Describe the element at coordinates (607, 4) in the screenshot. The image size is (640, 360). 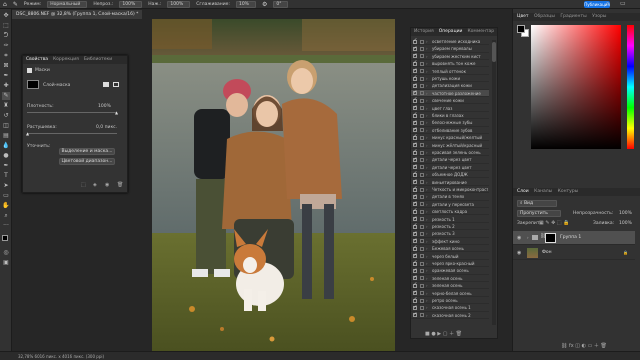
I see `search-icon: ⌕` at that location.